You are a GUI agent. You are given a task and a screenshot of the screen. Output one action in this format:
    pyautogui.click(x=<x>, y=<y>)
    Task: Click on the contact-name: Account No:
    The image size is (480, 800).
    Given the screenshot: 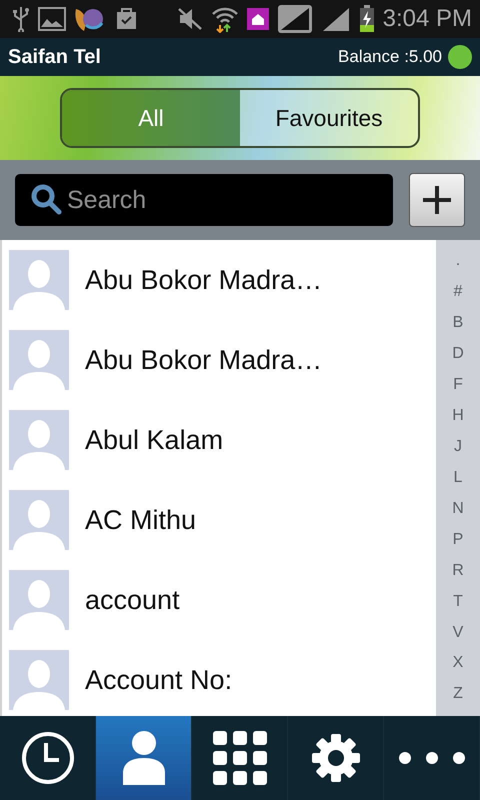 What is the action you would take?
    pyautogui.click(x=158, y=680)
    